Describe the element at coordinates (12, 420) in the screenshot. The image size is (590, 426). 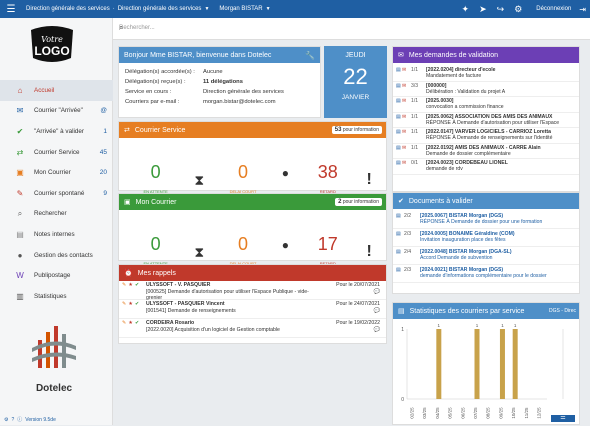
I see `help-icon: ?` at that location.